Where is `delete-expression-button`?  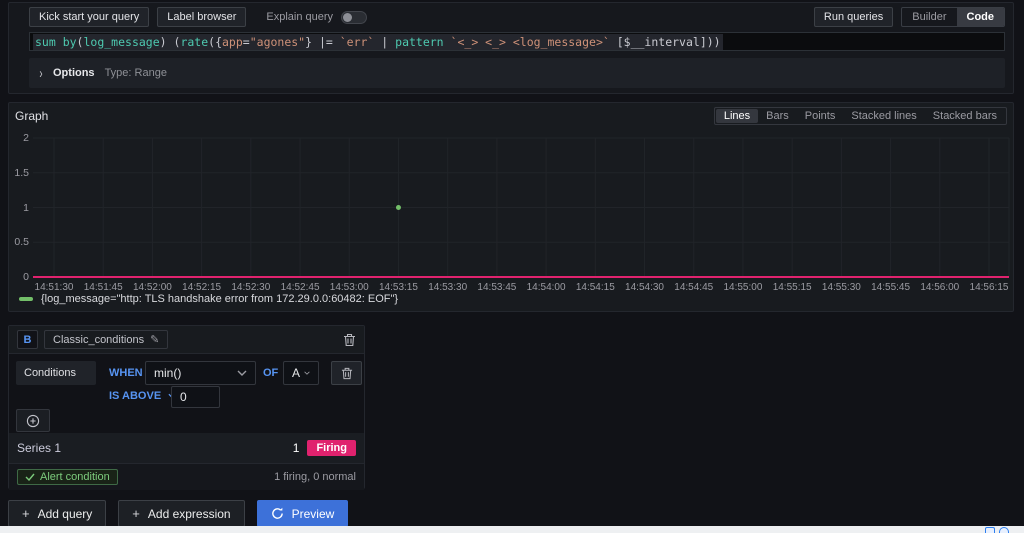
delete-expression-button is located at coordinates (349, 340).